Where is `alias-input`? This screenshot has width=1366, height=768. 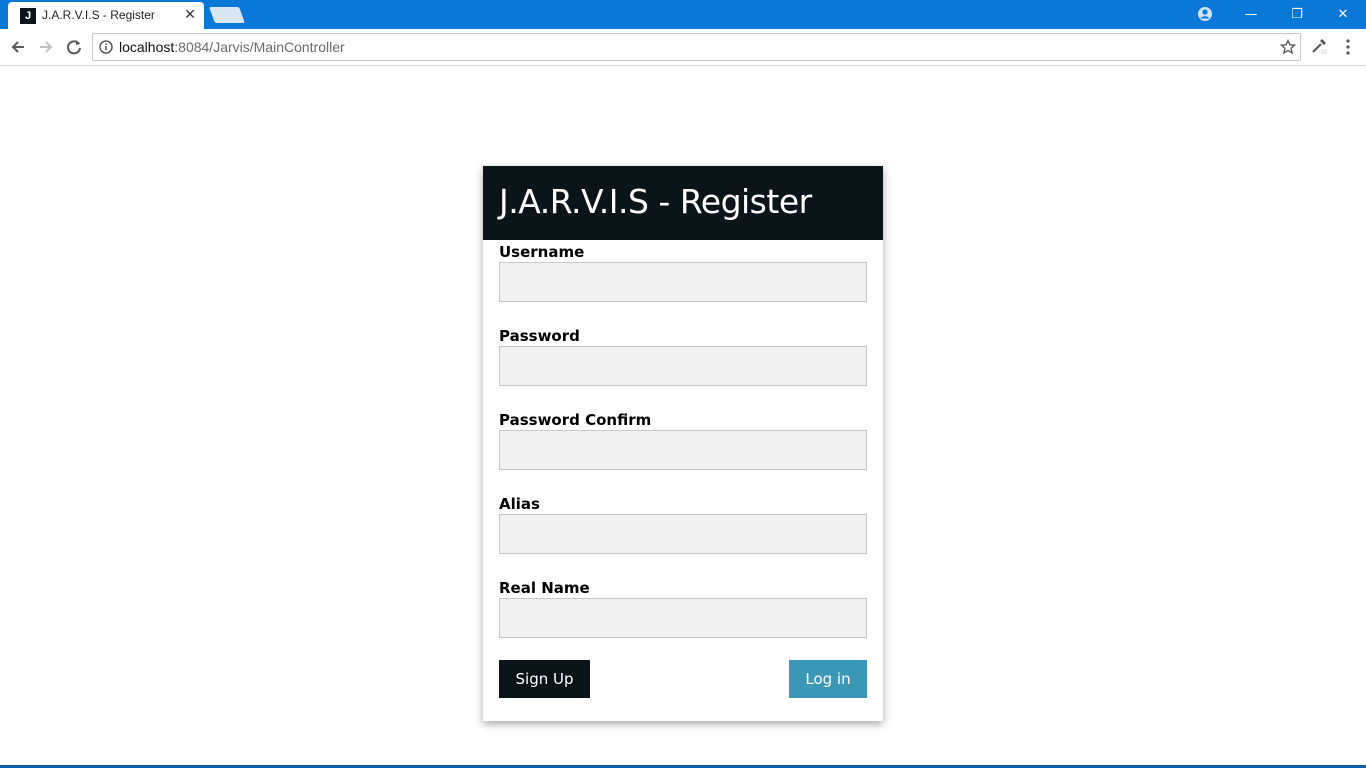 alias-input is located at coordinates (683, 534).